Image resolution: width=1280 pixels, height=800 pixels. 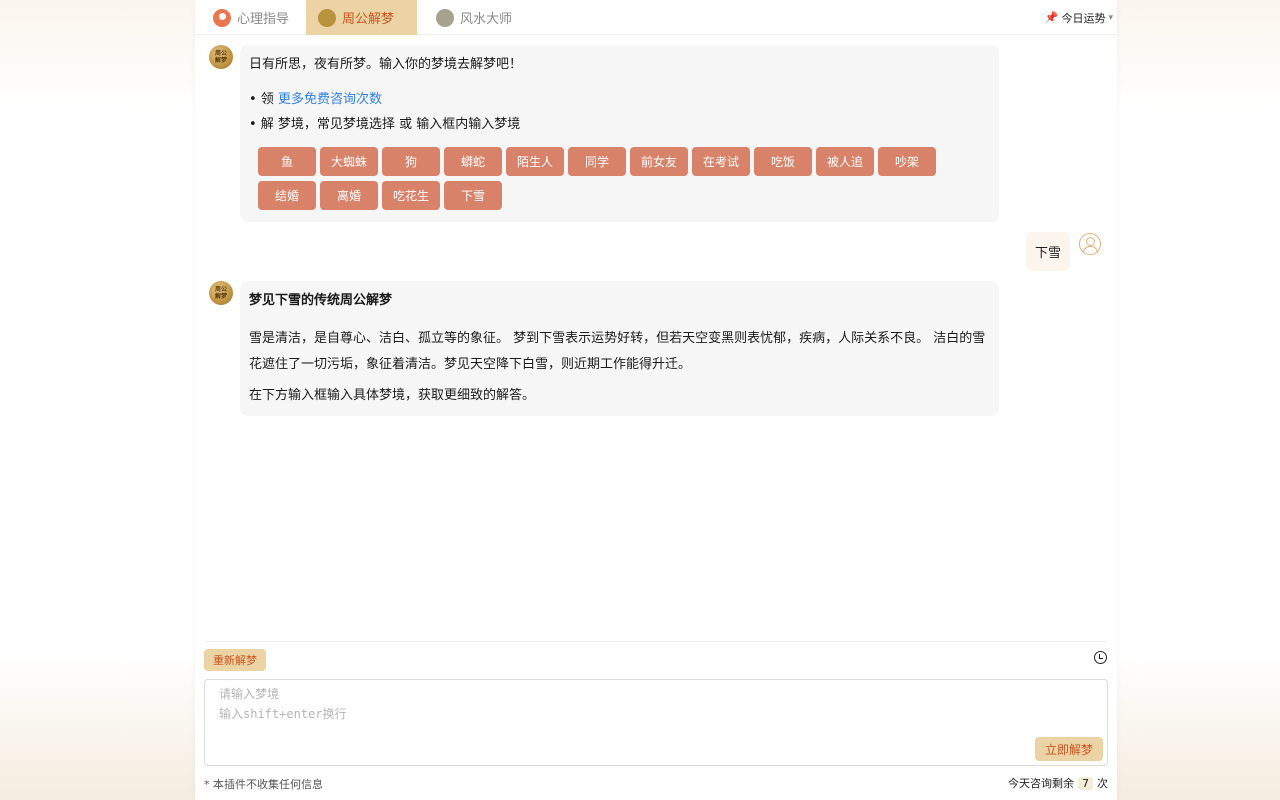 What do you see at coordinates (659, 161) in the screenshot?
I see `dream-chip: 前女友` at bounding box center [659, 161].